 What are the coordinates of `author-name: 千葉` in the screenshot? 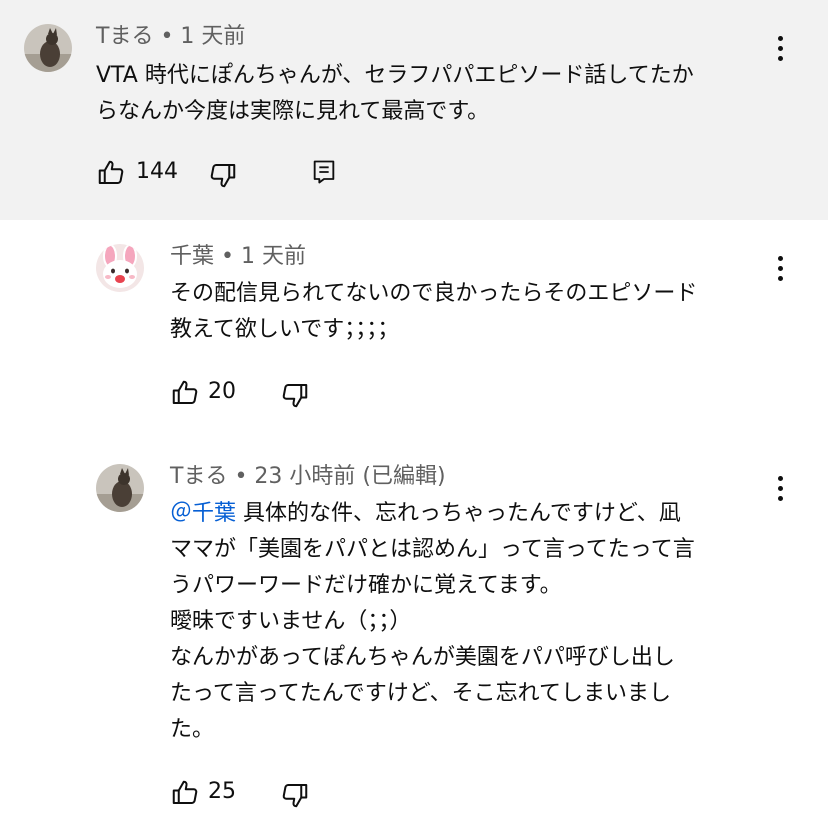 It's located at (192, 256).